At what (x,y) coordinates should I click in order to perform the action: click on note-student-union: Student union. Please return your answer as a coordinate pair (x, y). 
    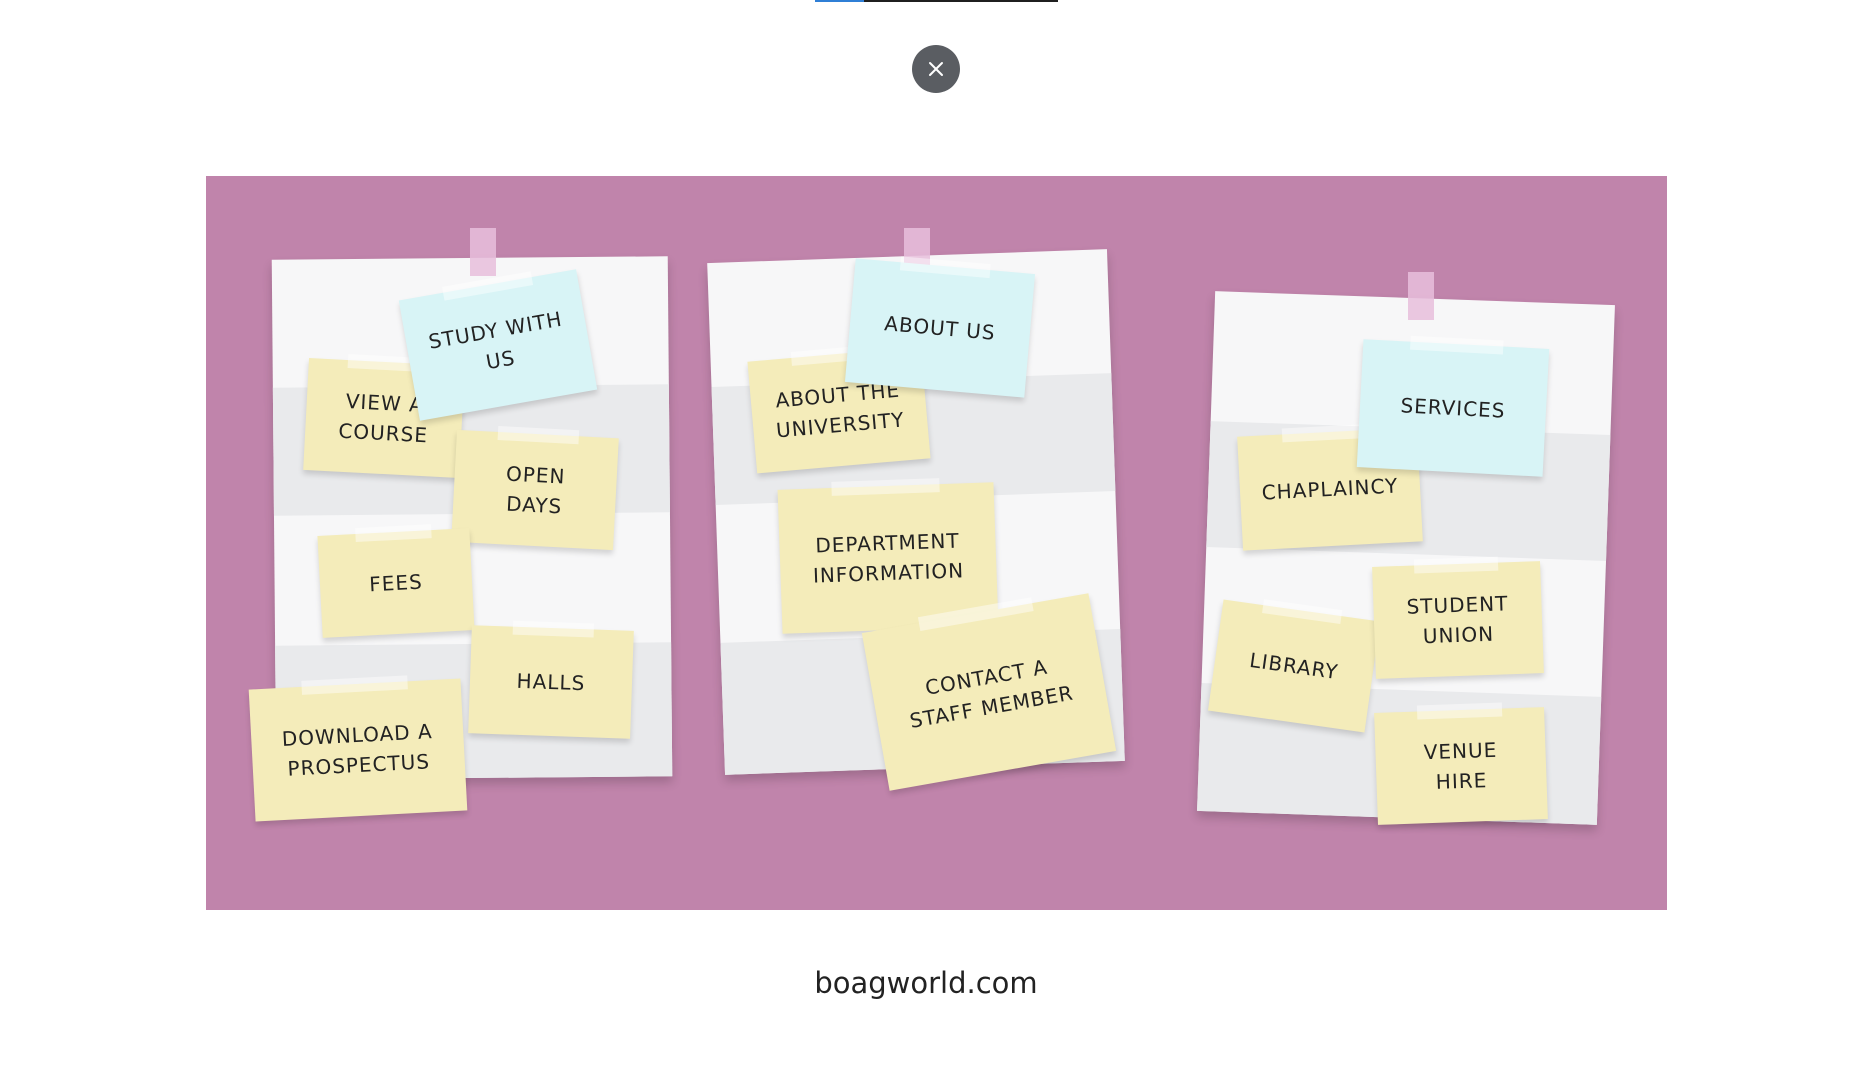
    Looking at the image, I should click on (1458, 620).